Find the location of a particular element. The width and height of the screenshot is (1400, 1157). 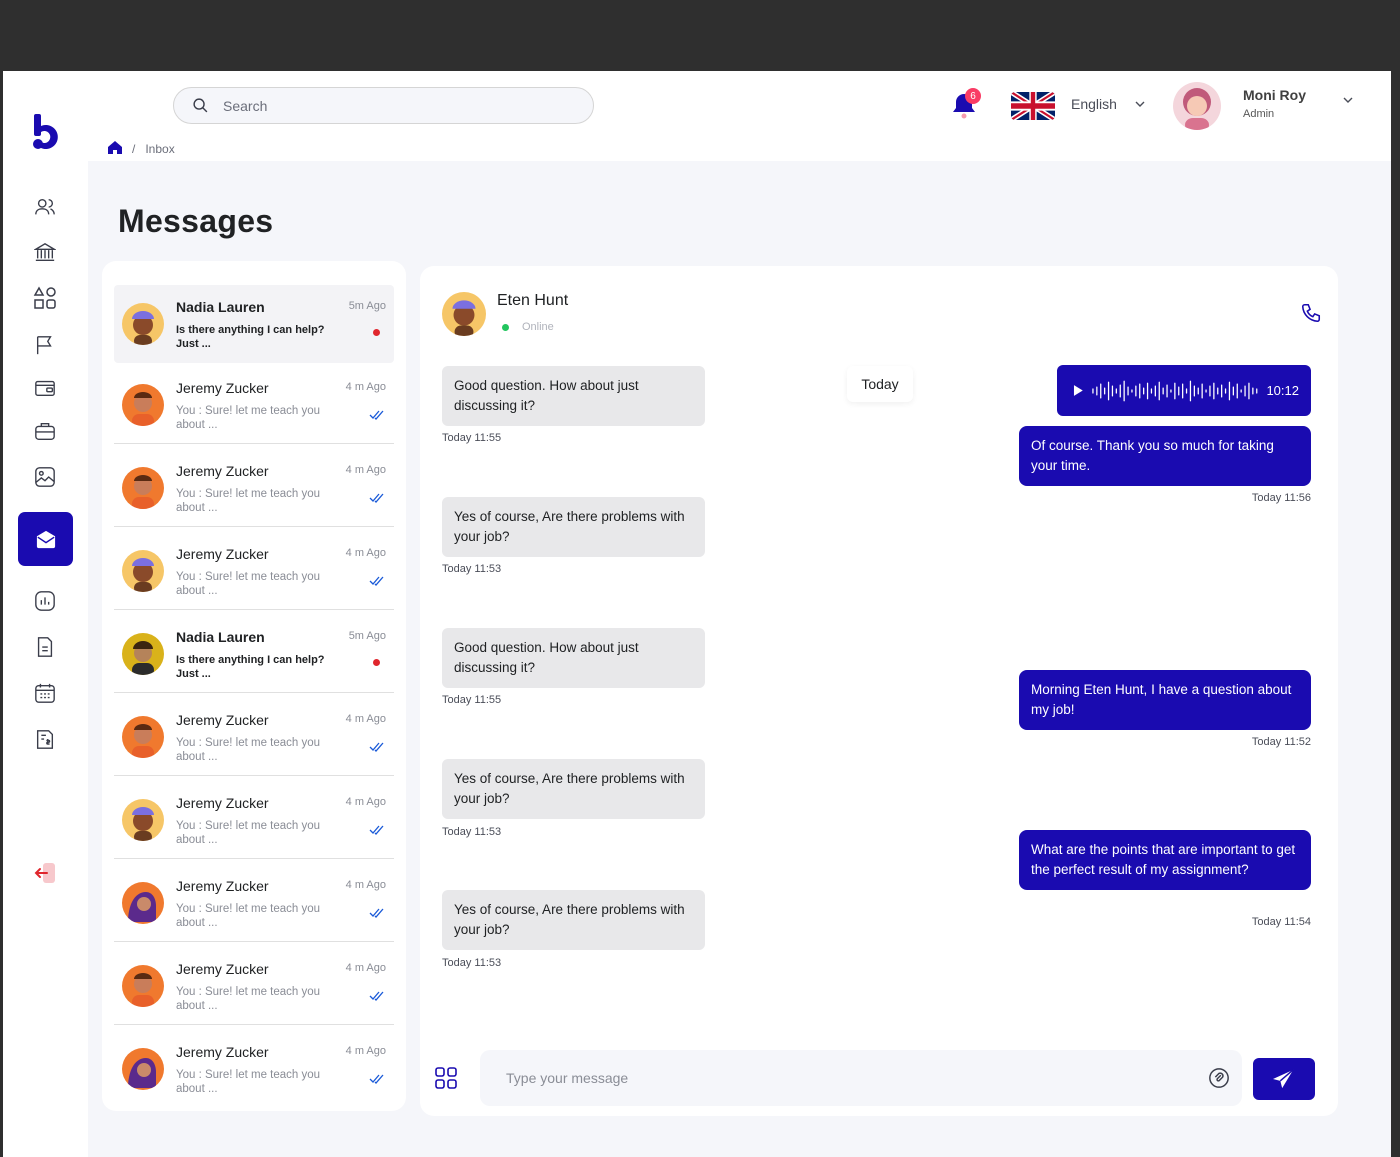

search-input is located at coordinates (388, 105).